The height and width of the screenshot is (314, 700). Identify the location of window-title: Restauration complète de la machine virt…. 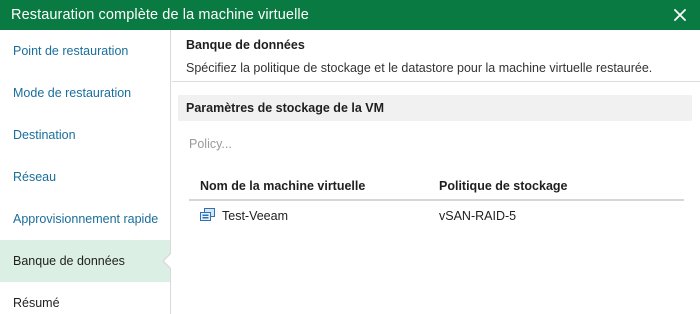
(160, 15).